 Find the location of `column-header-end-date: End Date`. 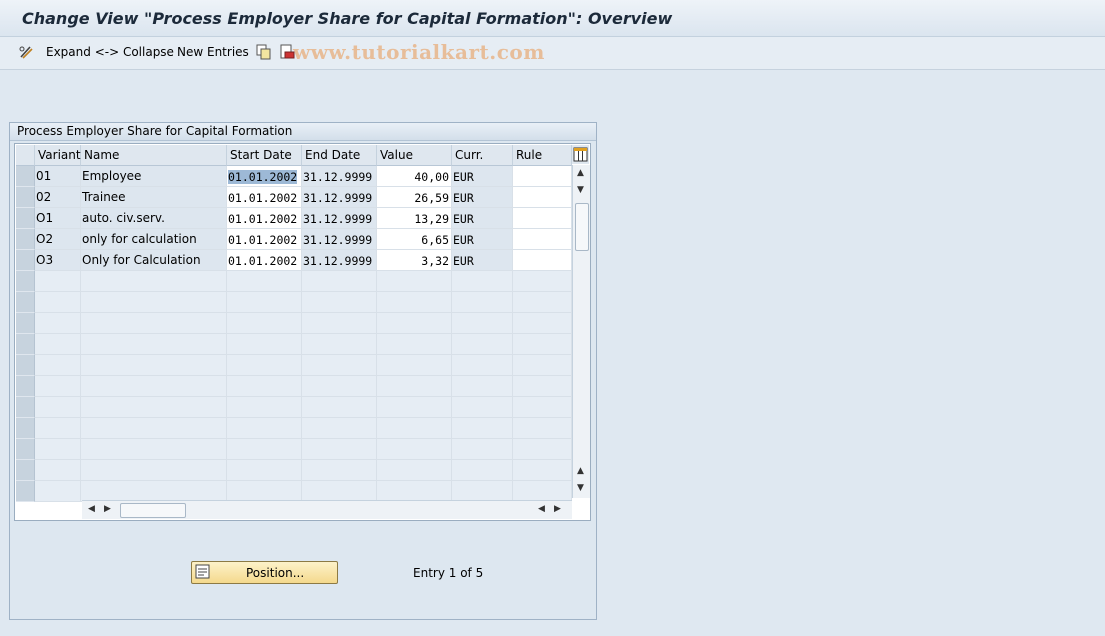

column-header-end-date: End Date is located at coordinates (339, 155).